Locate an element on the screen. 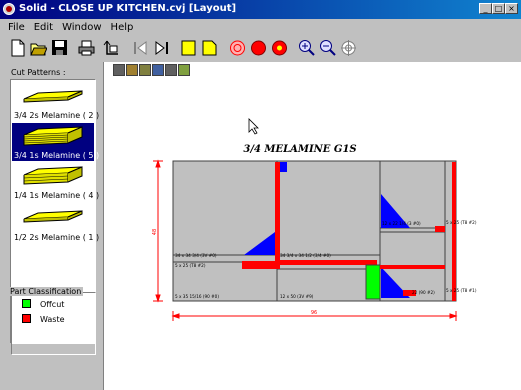  window-controls: _ □ × is located at coordinates (498, 8).